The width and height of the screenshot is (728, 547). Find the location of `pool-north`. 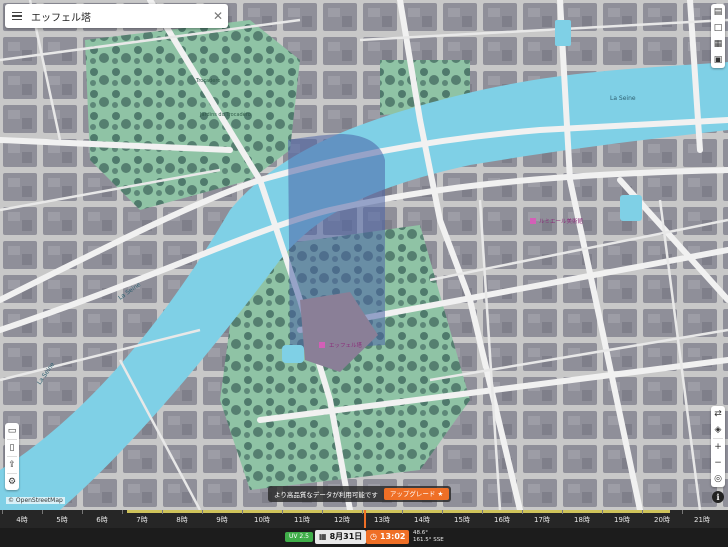

pool-north is located at coordinates (563, 33).